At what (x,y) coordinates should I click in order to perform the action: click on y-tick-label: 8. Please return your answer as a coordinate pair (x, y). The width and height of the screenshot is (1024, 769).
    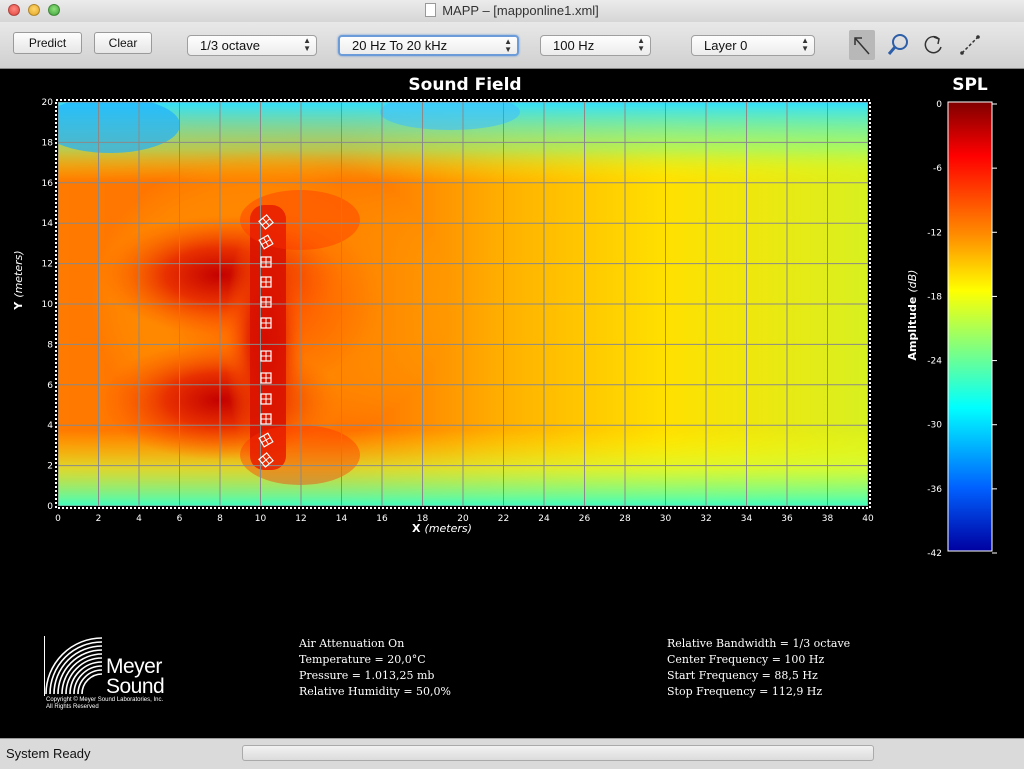
    Looking at the image, I should click on (50, 345).